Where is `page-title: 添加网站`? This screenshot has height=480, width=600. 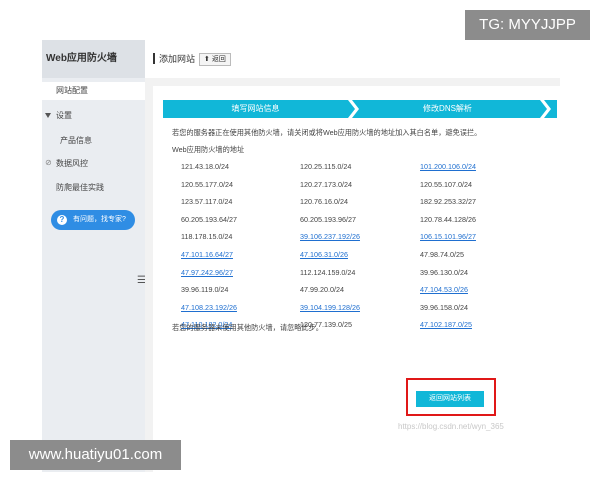
page-title: 添加网站 is located at coordinates (177, 59).